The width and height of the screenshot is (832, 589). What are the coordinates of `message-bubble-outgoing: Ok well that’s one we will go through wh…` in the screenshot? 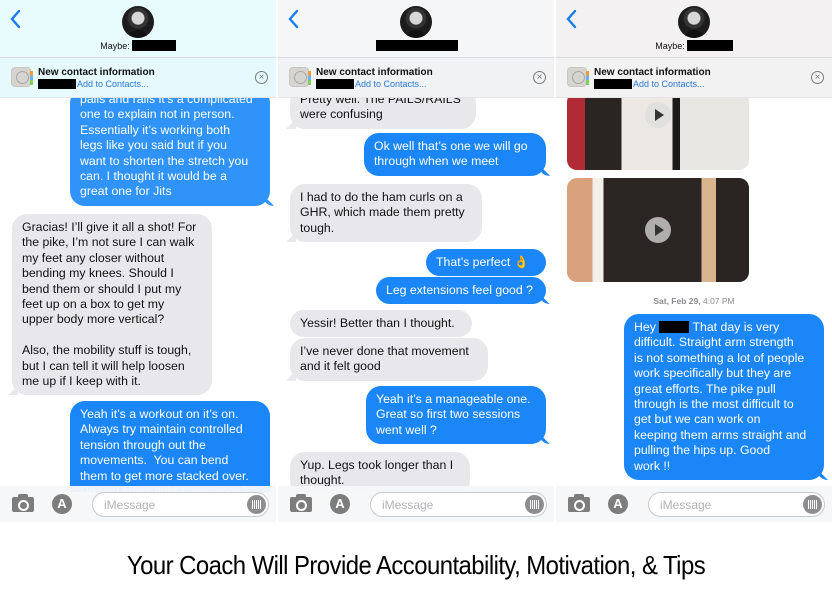 It's located at (455, 154).